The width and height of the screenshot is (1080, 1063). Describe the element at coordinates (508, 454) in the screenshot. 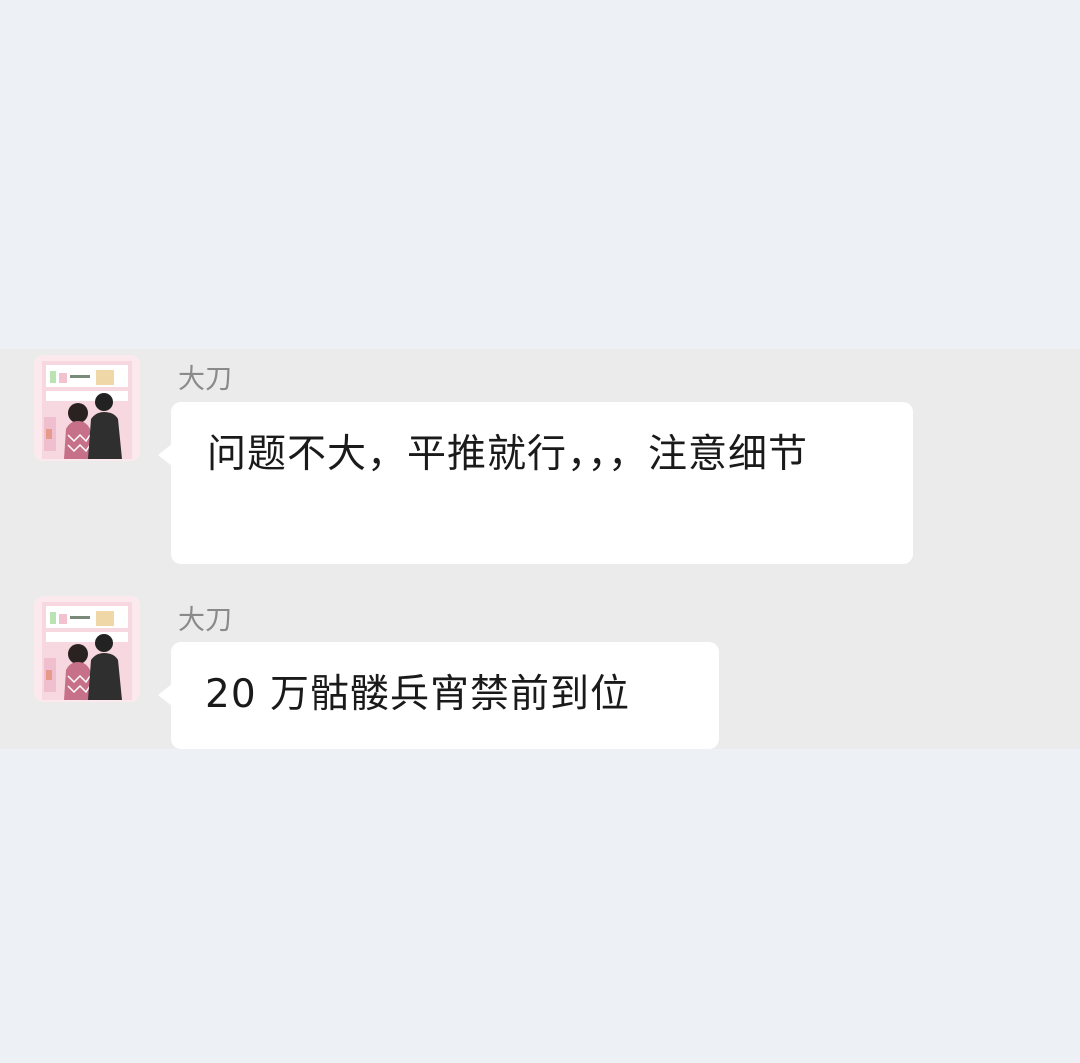

I see `message-text: 问题不大，平推就行，，，注意细节` at that location.